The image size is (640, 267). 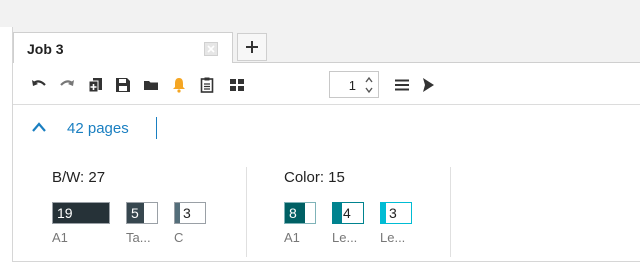 What do you see at coordinates (65, 213) in the screenshot?
I see `bw-chip-1-count: 19` at bounding box center [65, 213].